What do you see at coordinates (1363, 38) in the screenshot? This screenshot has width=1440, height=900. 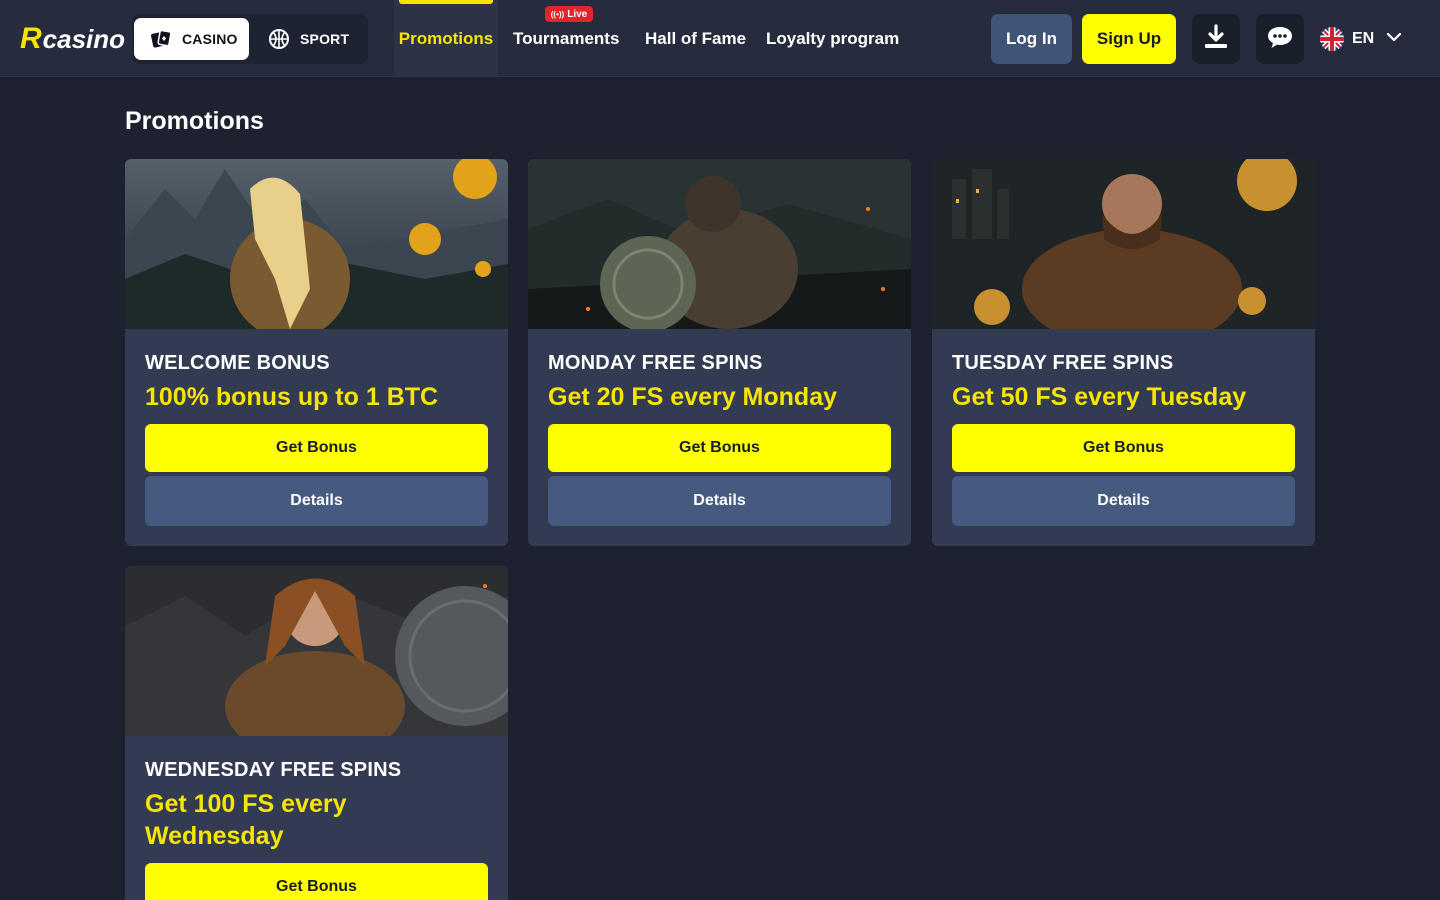 I see `language-code: EN` at bounding box center [1363, 38].